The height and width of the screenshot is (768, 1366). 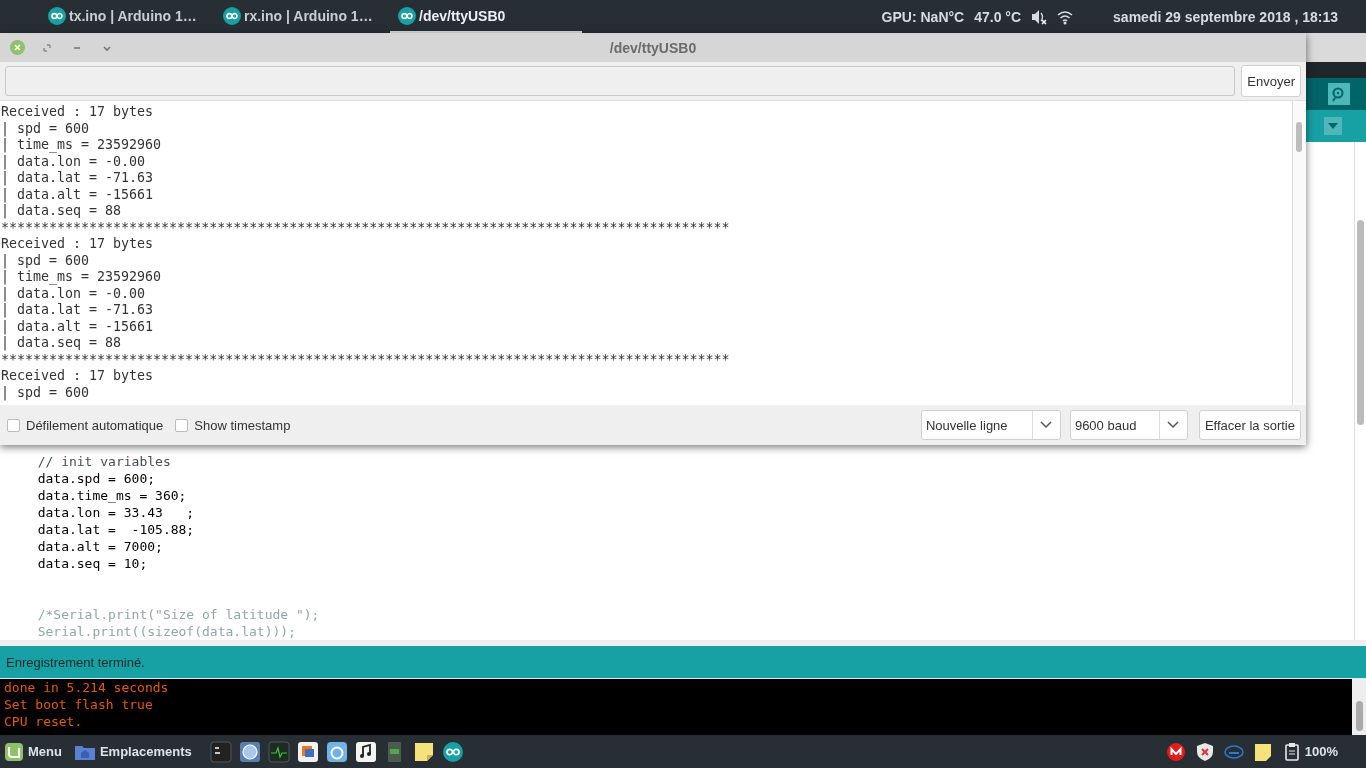 What do you see at coordinates (1249, 425) in the screenshot?
I see `clear-output-button: Effacer la sortie` at bounding box center [1249, 425].